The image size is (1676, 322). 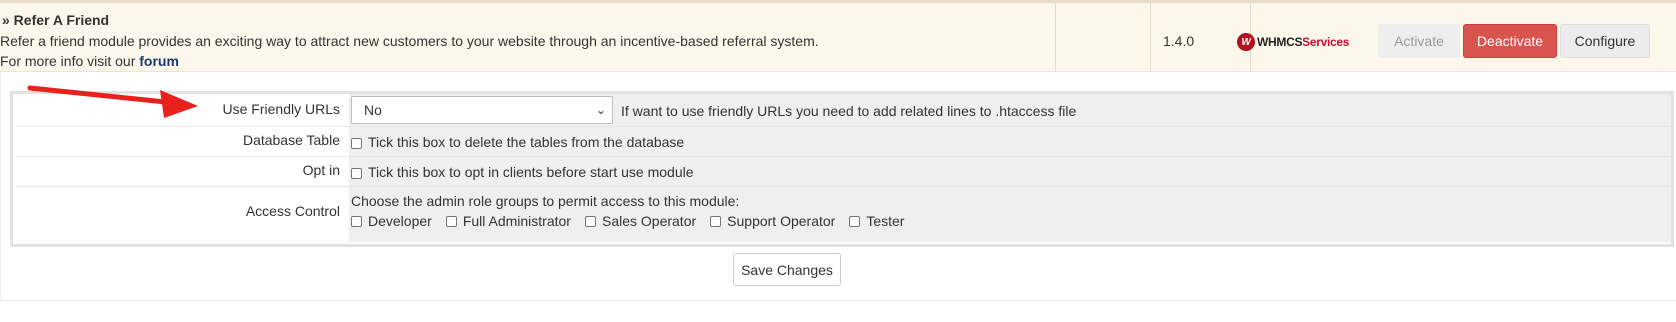 I want to click on deactivate-button: Deactivate, so click(x=1510, y=41).